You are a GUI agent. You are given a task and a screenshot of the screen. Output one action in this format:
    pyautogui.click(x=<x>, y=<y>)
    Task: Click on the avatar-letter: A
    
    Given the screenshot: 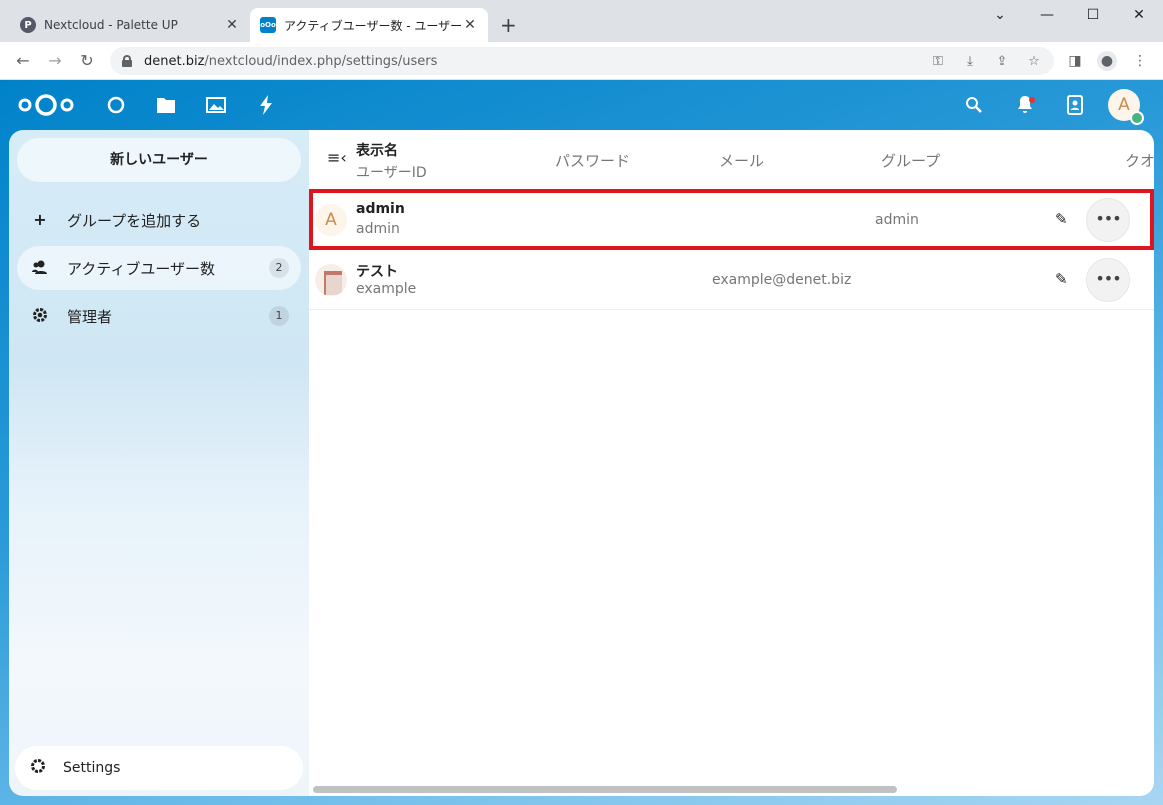 What is the action you would take?
    pyautogui.click(x=1124, y=105)
    